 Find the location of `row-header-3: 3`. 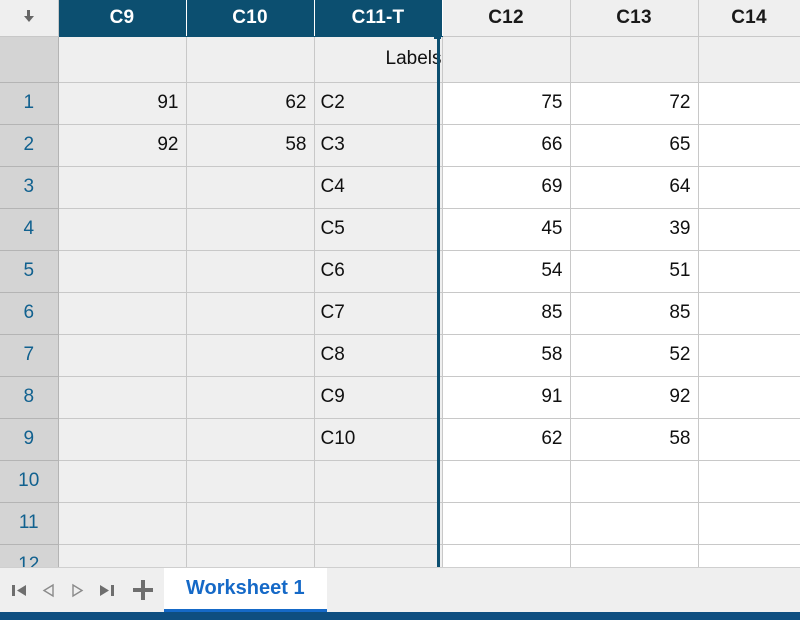

row-header-3: 3 is located at coordinates (29, 187).